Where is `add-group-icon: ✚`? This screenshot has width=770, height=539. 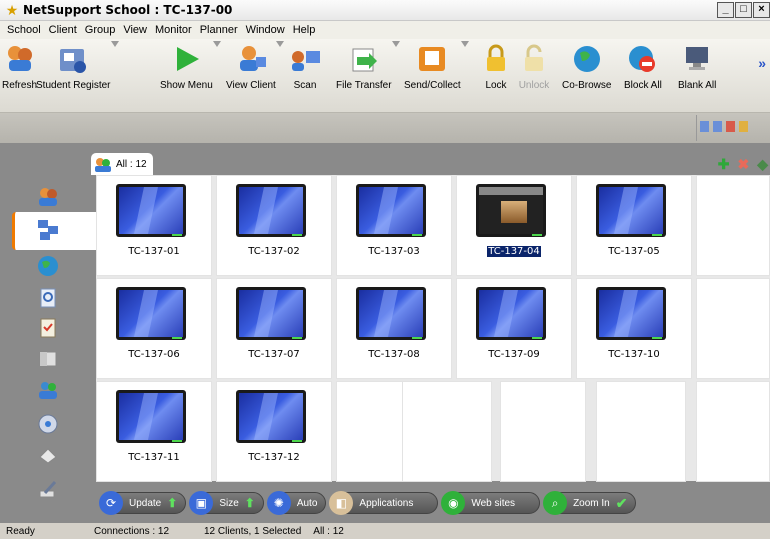
add-group-icon: ✚ is located at coordinates (724, 164).